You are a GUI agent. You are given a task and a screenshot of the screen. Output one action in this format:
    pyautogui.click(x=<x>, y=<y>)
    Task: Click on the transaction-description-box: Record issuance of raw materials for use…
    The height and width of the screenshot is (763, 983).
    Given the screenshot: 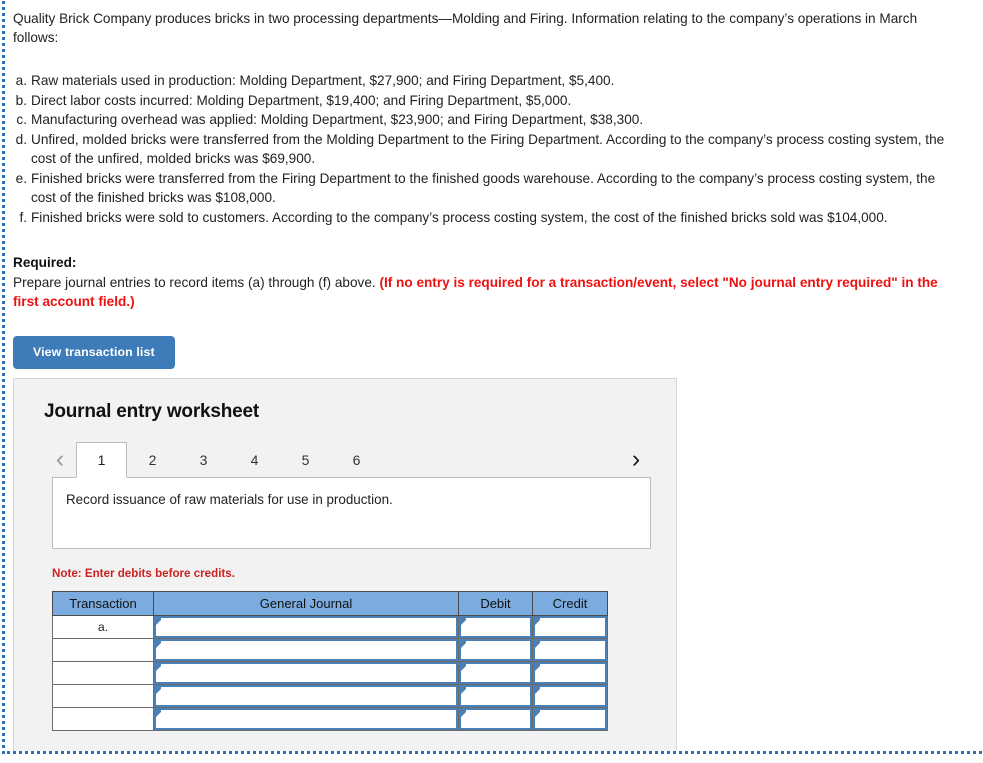 What is the action you would take?
    pyautogui.click(x=351, y=512)
    